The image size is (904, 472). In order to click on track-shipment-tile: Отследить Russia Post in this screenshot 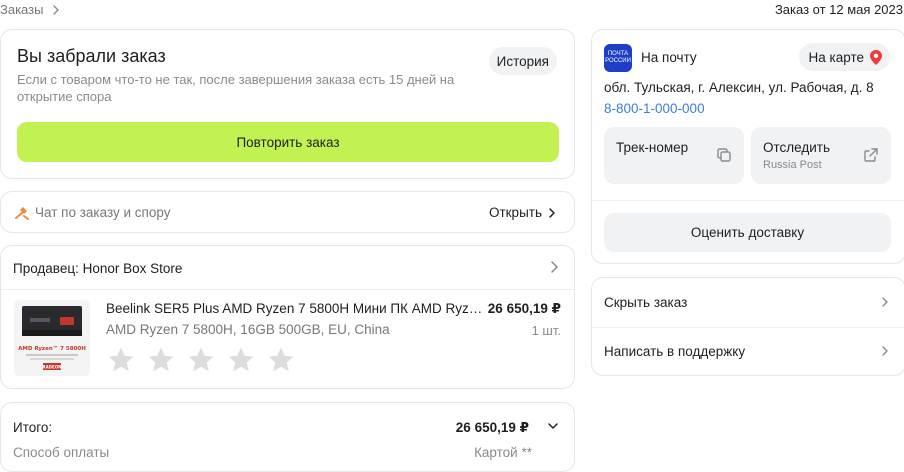, I will do `click(821, 155)`.